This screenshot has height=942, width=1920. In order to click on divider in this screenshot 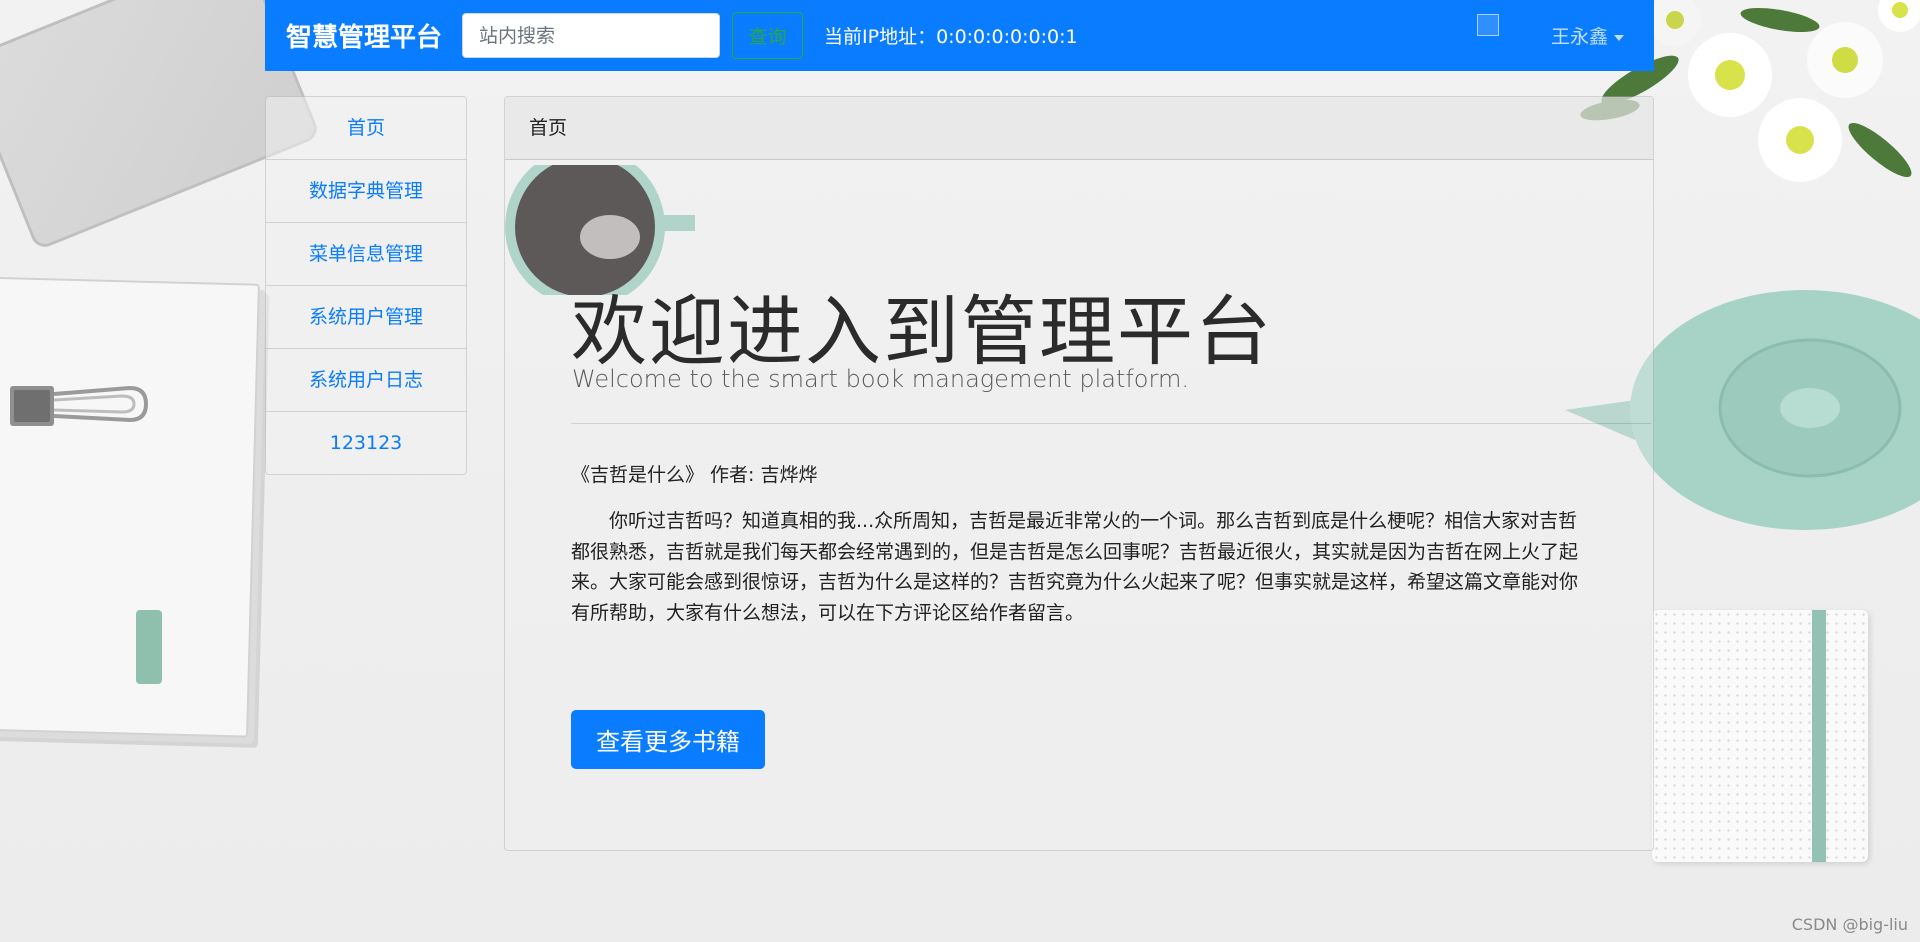, I will do `click(1111, 423)`.